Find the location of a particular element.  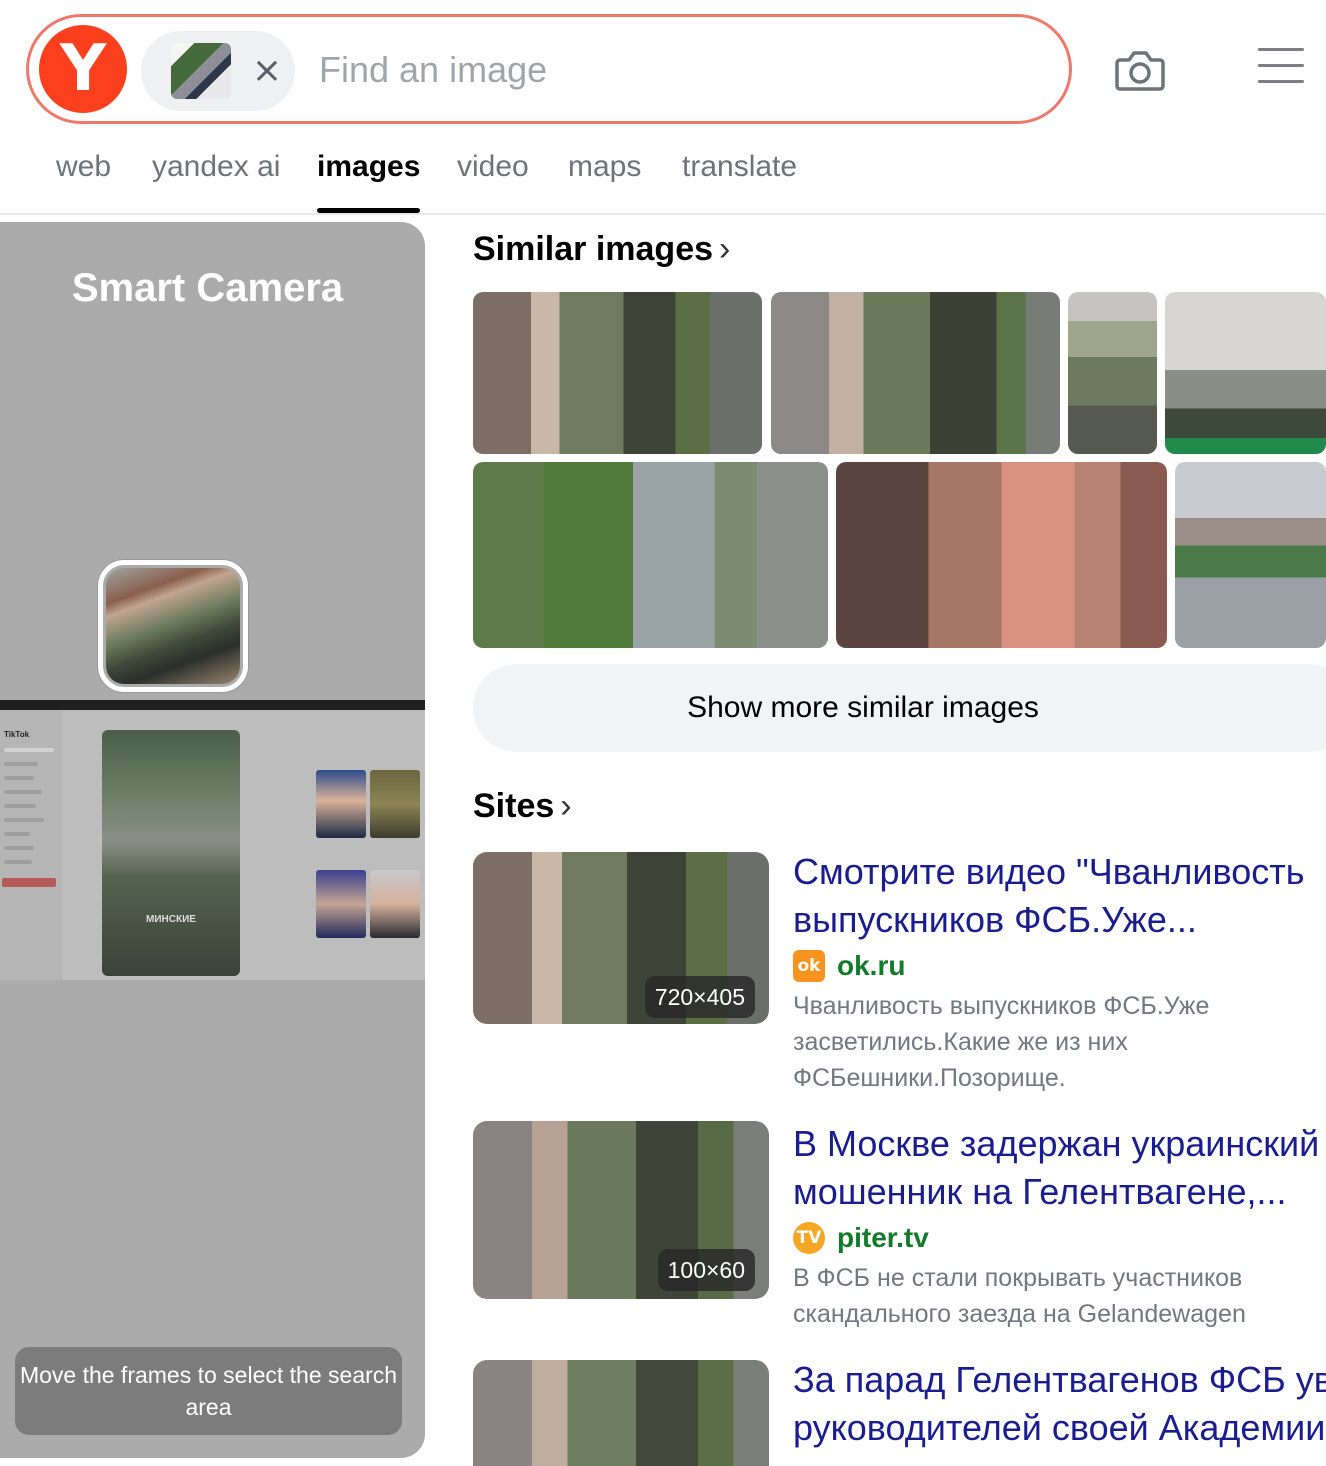

tab-images: images is located at coordinates (368, 167).